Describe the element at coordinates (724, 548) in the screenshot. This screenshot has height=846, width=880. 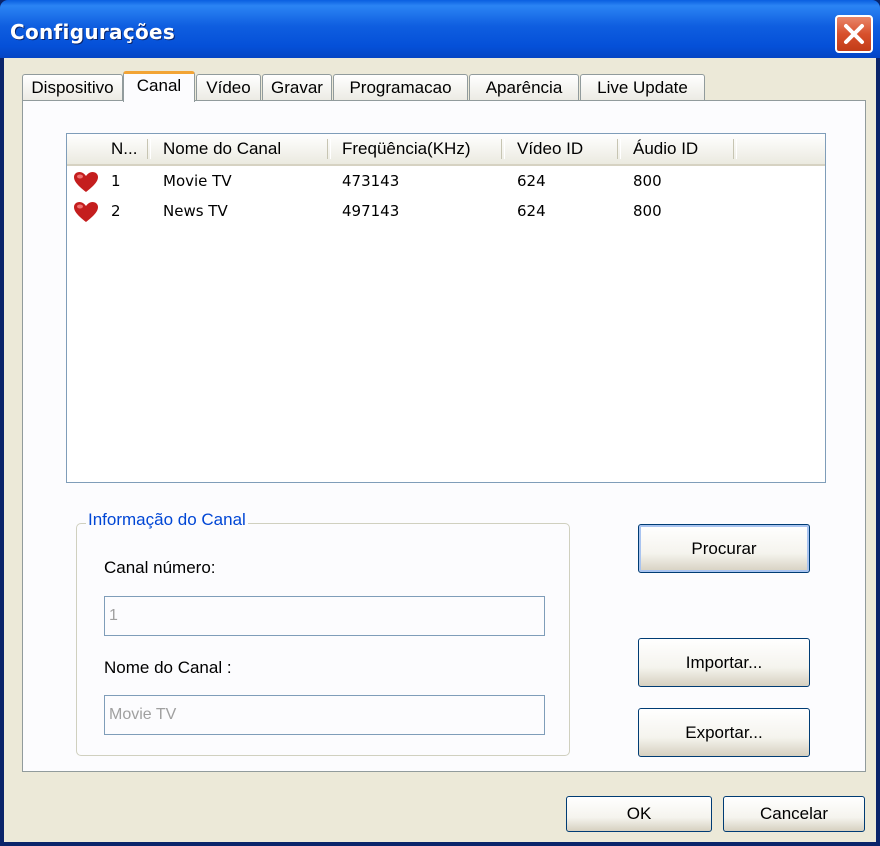
I see `search-button: Procurar` at that location.